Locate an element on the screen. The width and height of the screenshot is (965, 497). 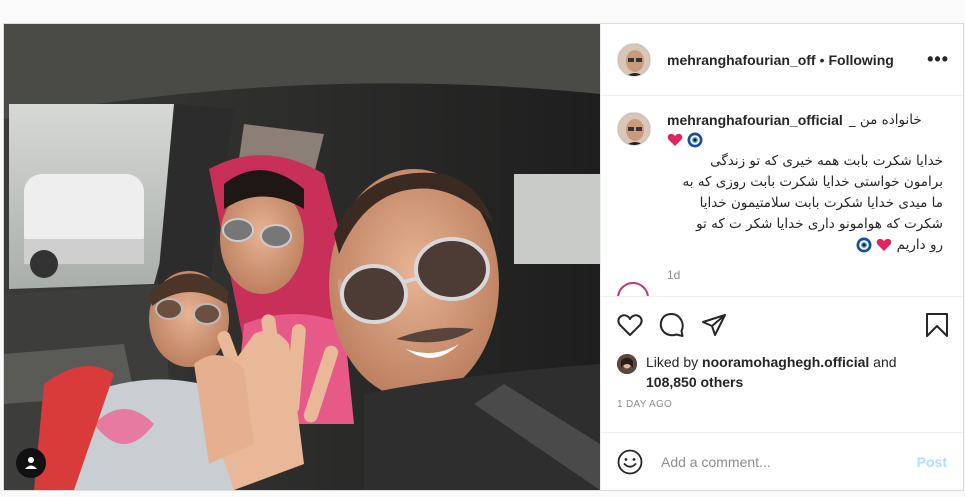
comment-button is located at coordinates (672, 325).